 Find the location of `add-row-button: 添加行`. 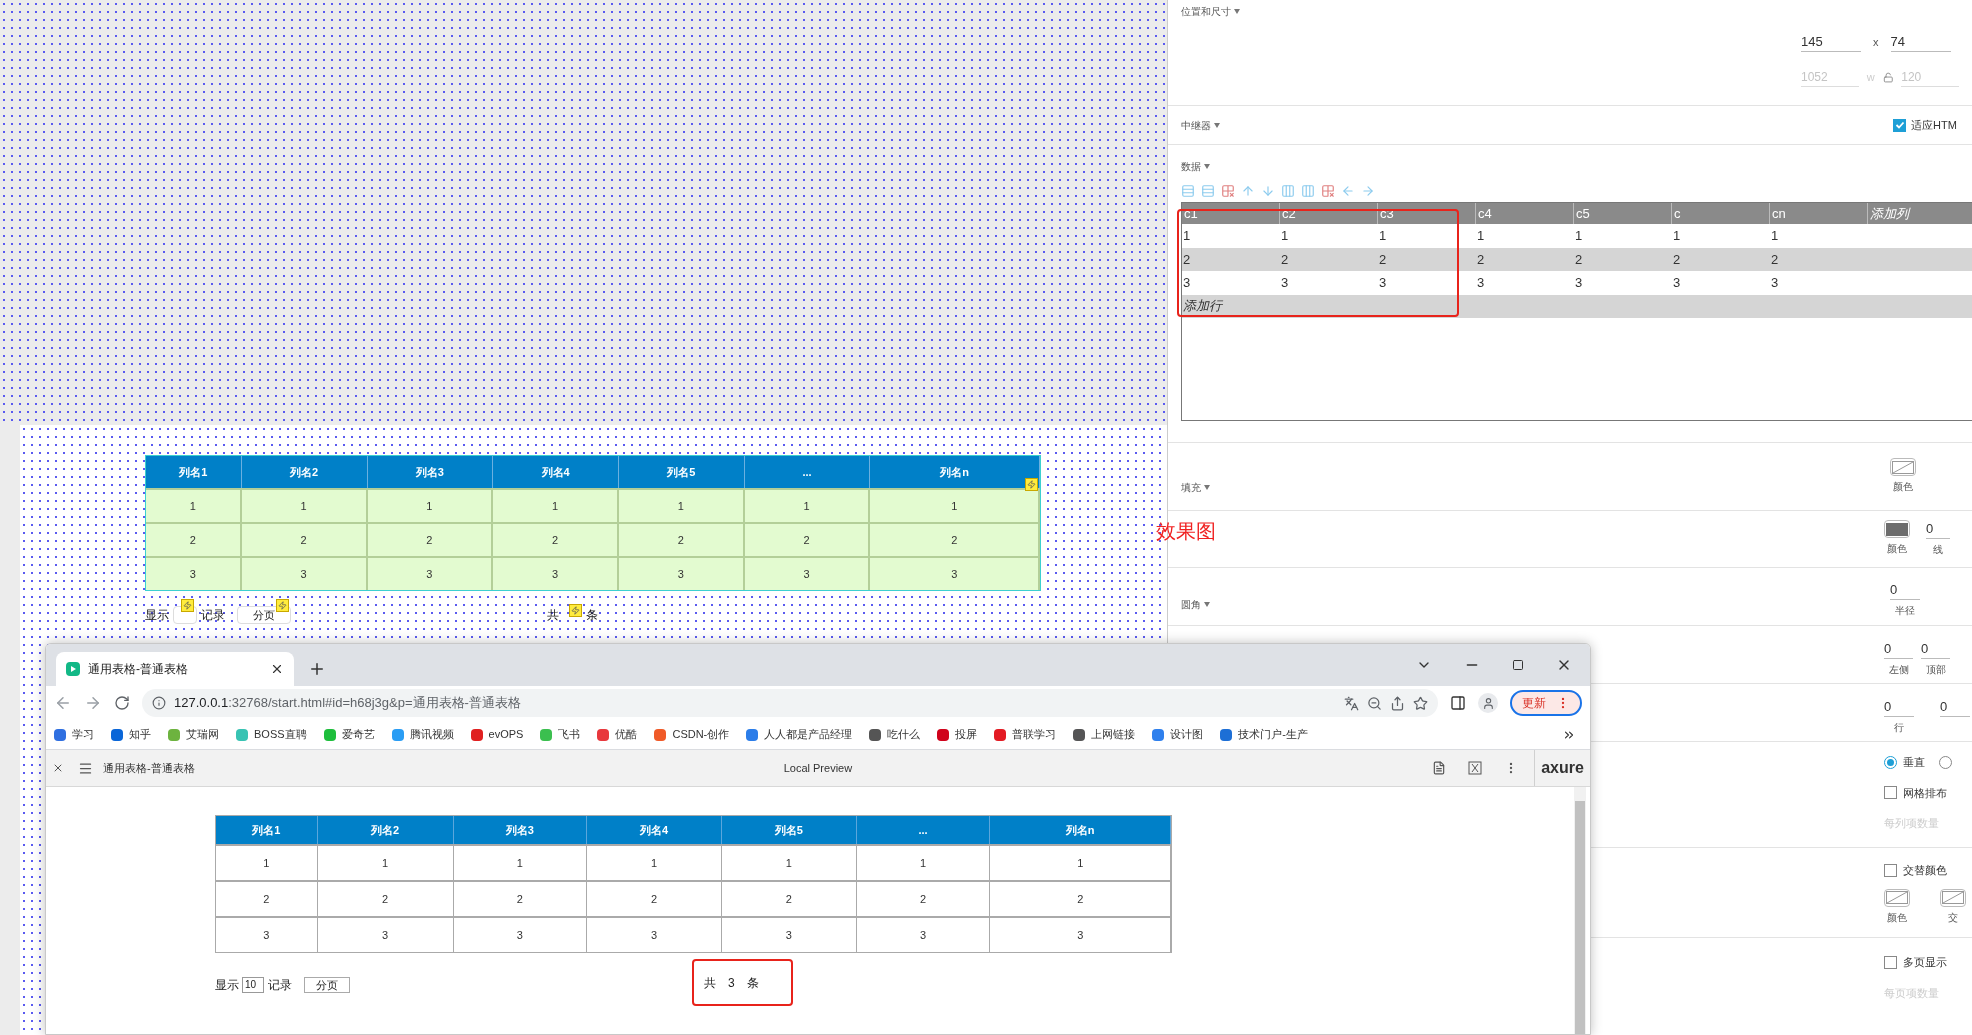

add-row-button: 添加行 is located at coordinates (1202, 306).